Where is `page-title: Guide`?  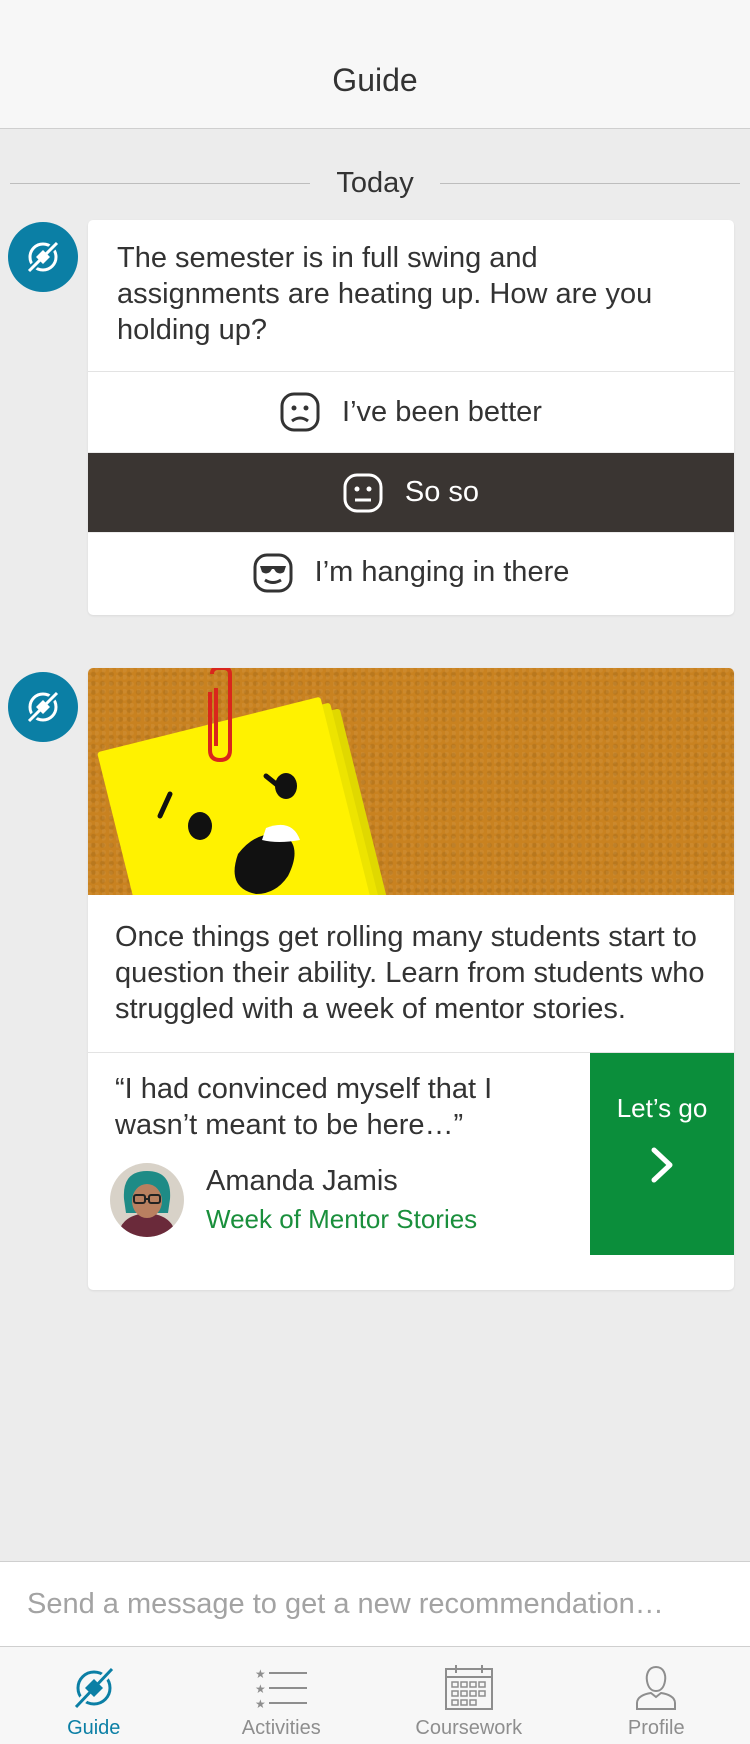
page-title: Guide is located at coordinates (375, 80).